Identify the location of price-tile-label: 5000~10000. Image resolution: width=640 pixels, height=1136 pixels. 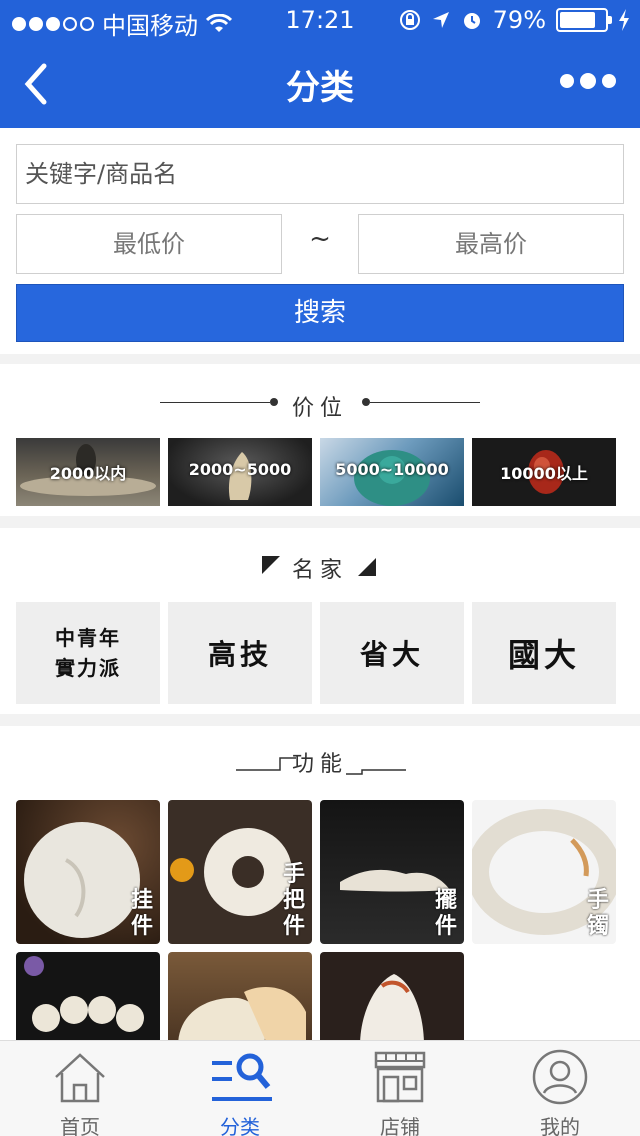
(392, 469).